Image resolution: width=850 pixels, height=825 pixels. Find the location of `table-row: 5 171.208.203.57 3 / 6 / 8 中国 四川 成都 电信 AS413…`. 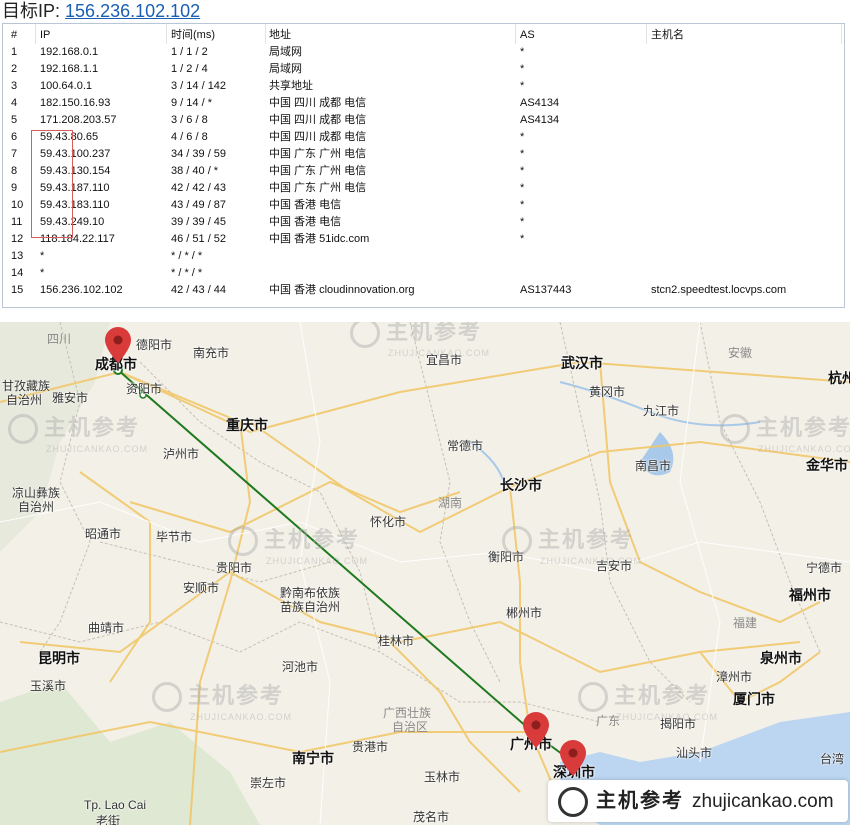

table-row: 5 171.208.203.57 3 / 6 / 8 中国 四川 成都 电信 AS413… is located at coordinates (423, 120).